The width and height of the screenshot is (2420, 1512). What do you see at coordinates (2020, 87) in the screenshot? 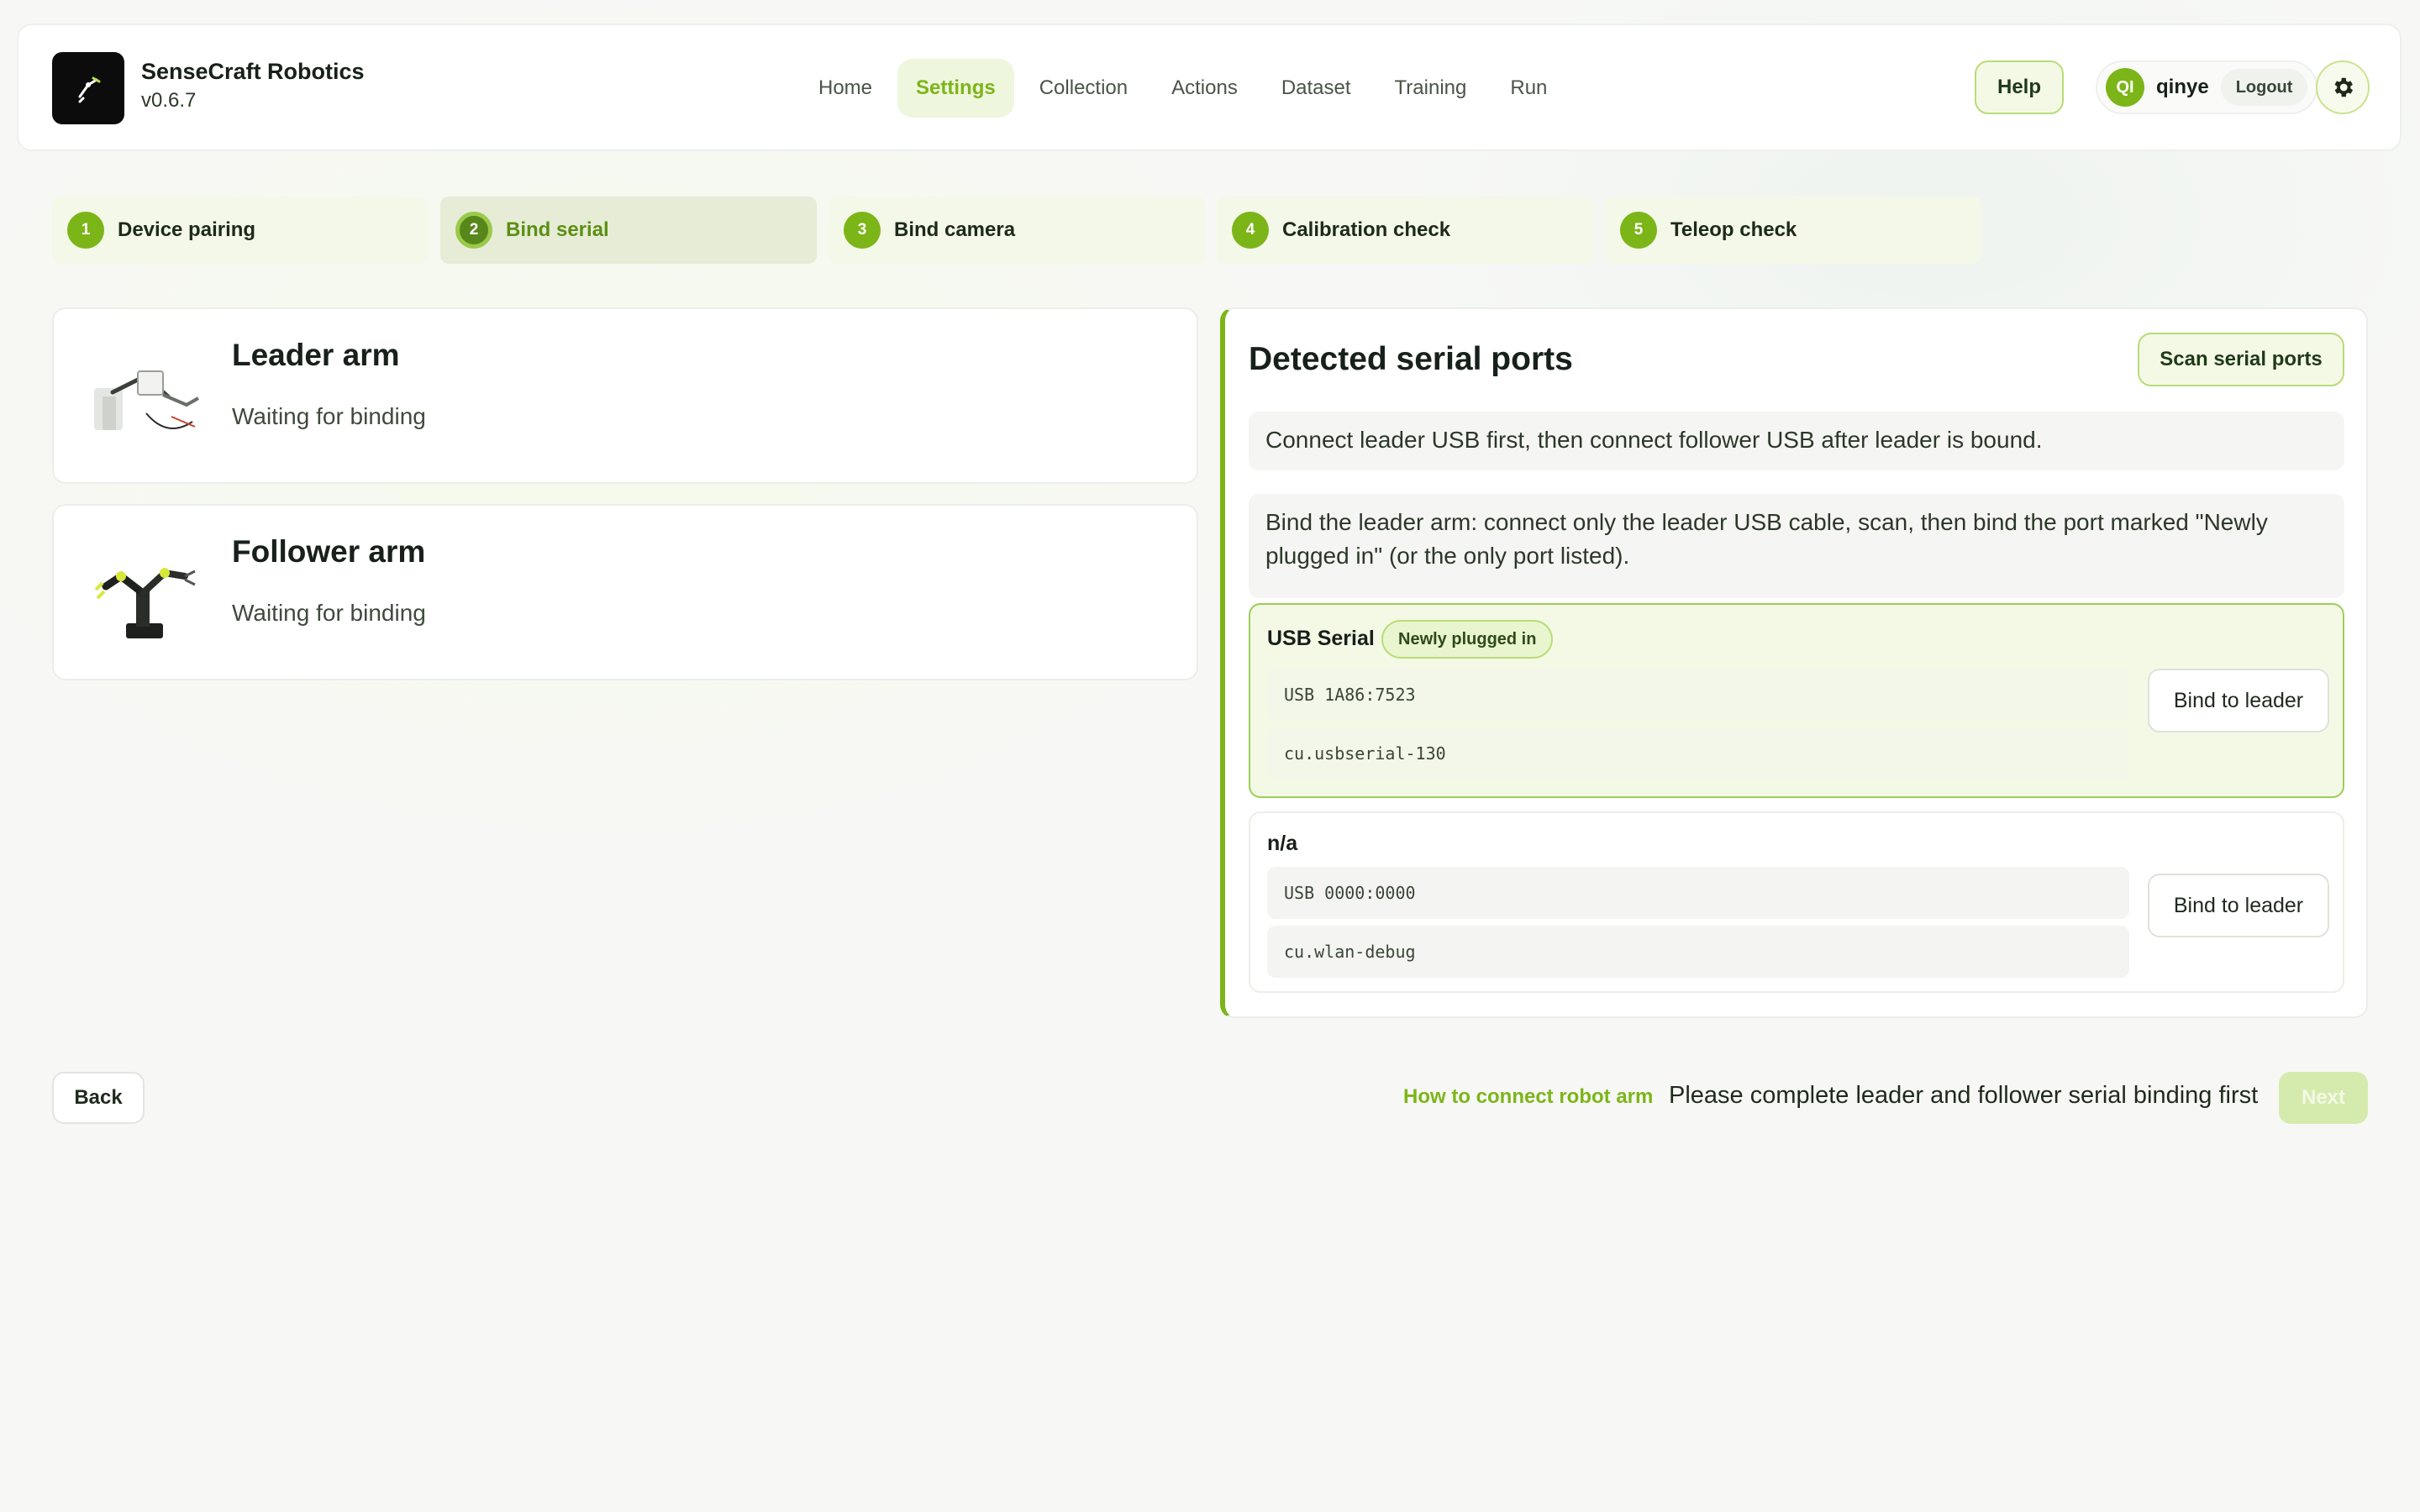
I see `help-button: Help` at bounding box center [2020, 87].